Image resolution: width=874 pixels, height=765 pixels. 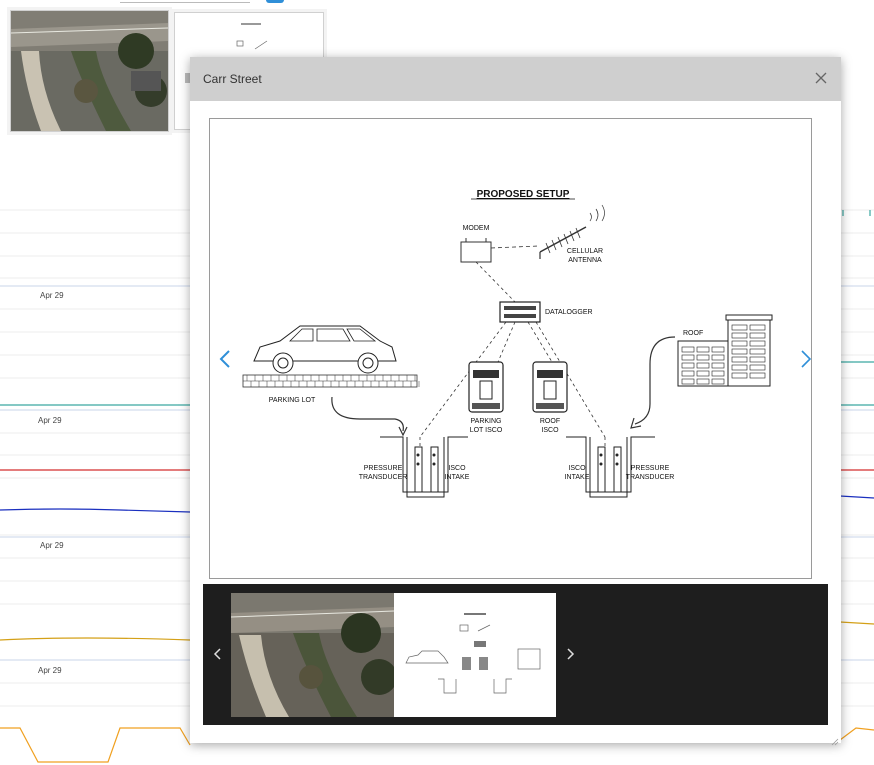 What do you see at coordinates (585, 251) in the screenshot?
I see `cellular-antenna-label: CELLULAR` at bounding box center [585, 251].